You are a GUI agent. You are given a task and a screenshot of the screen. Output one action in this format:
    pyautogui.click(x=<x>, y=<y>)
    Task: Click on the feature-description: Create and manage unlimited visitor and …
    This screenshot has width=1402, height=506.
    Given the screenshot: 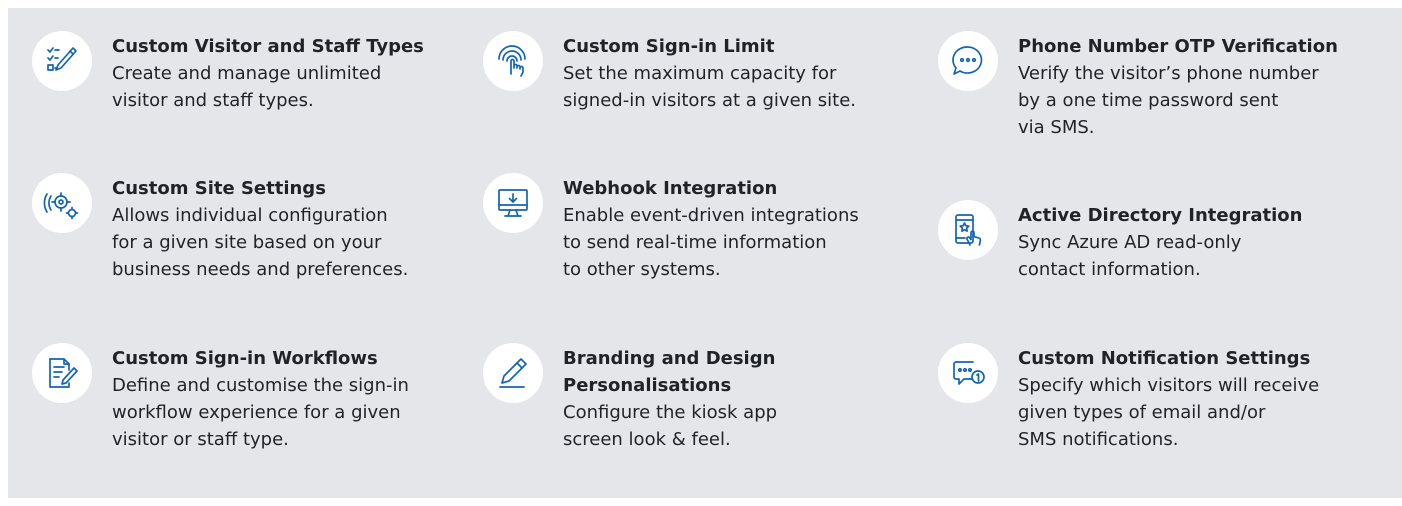 What is the action you would take?
    pyautogui.click(x=247, y=87)
    